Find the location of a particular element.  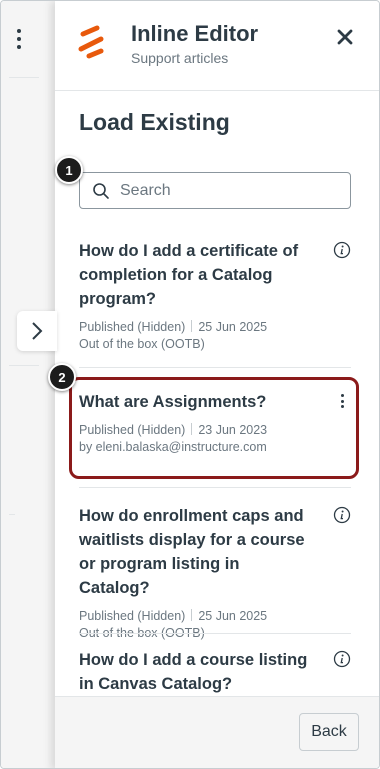

app-logo-icon is located at coordinates (91, 42).